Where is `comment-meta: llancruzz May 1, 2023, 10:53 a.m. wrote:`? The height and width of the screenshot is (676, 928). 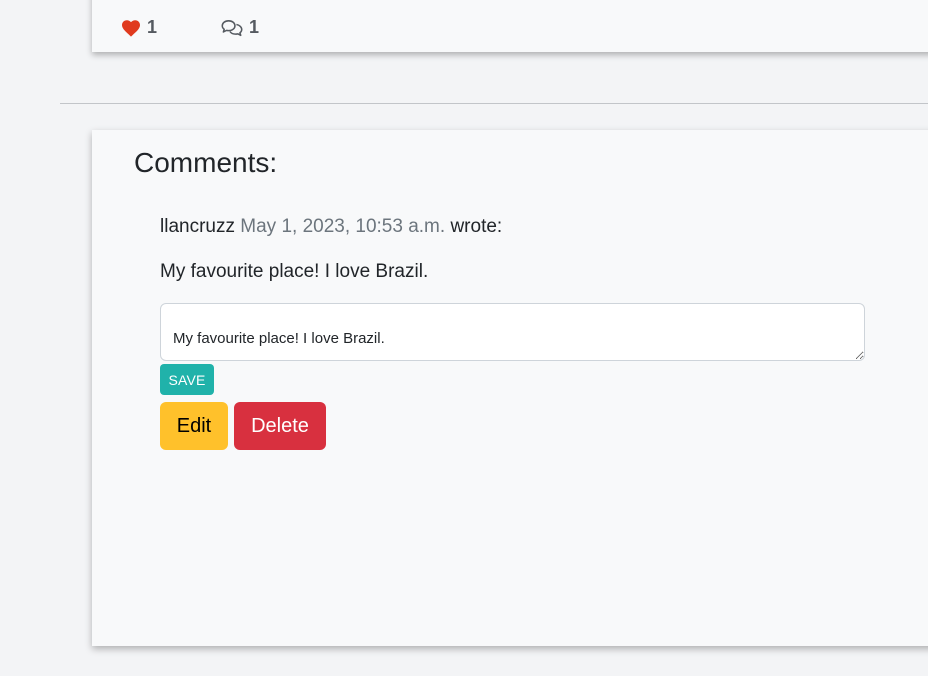 comment-meta: llancruzz May 1, 2023, 10:53 a.m. wrote: is located at coordinates (331, 227).